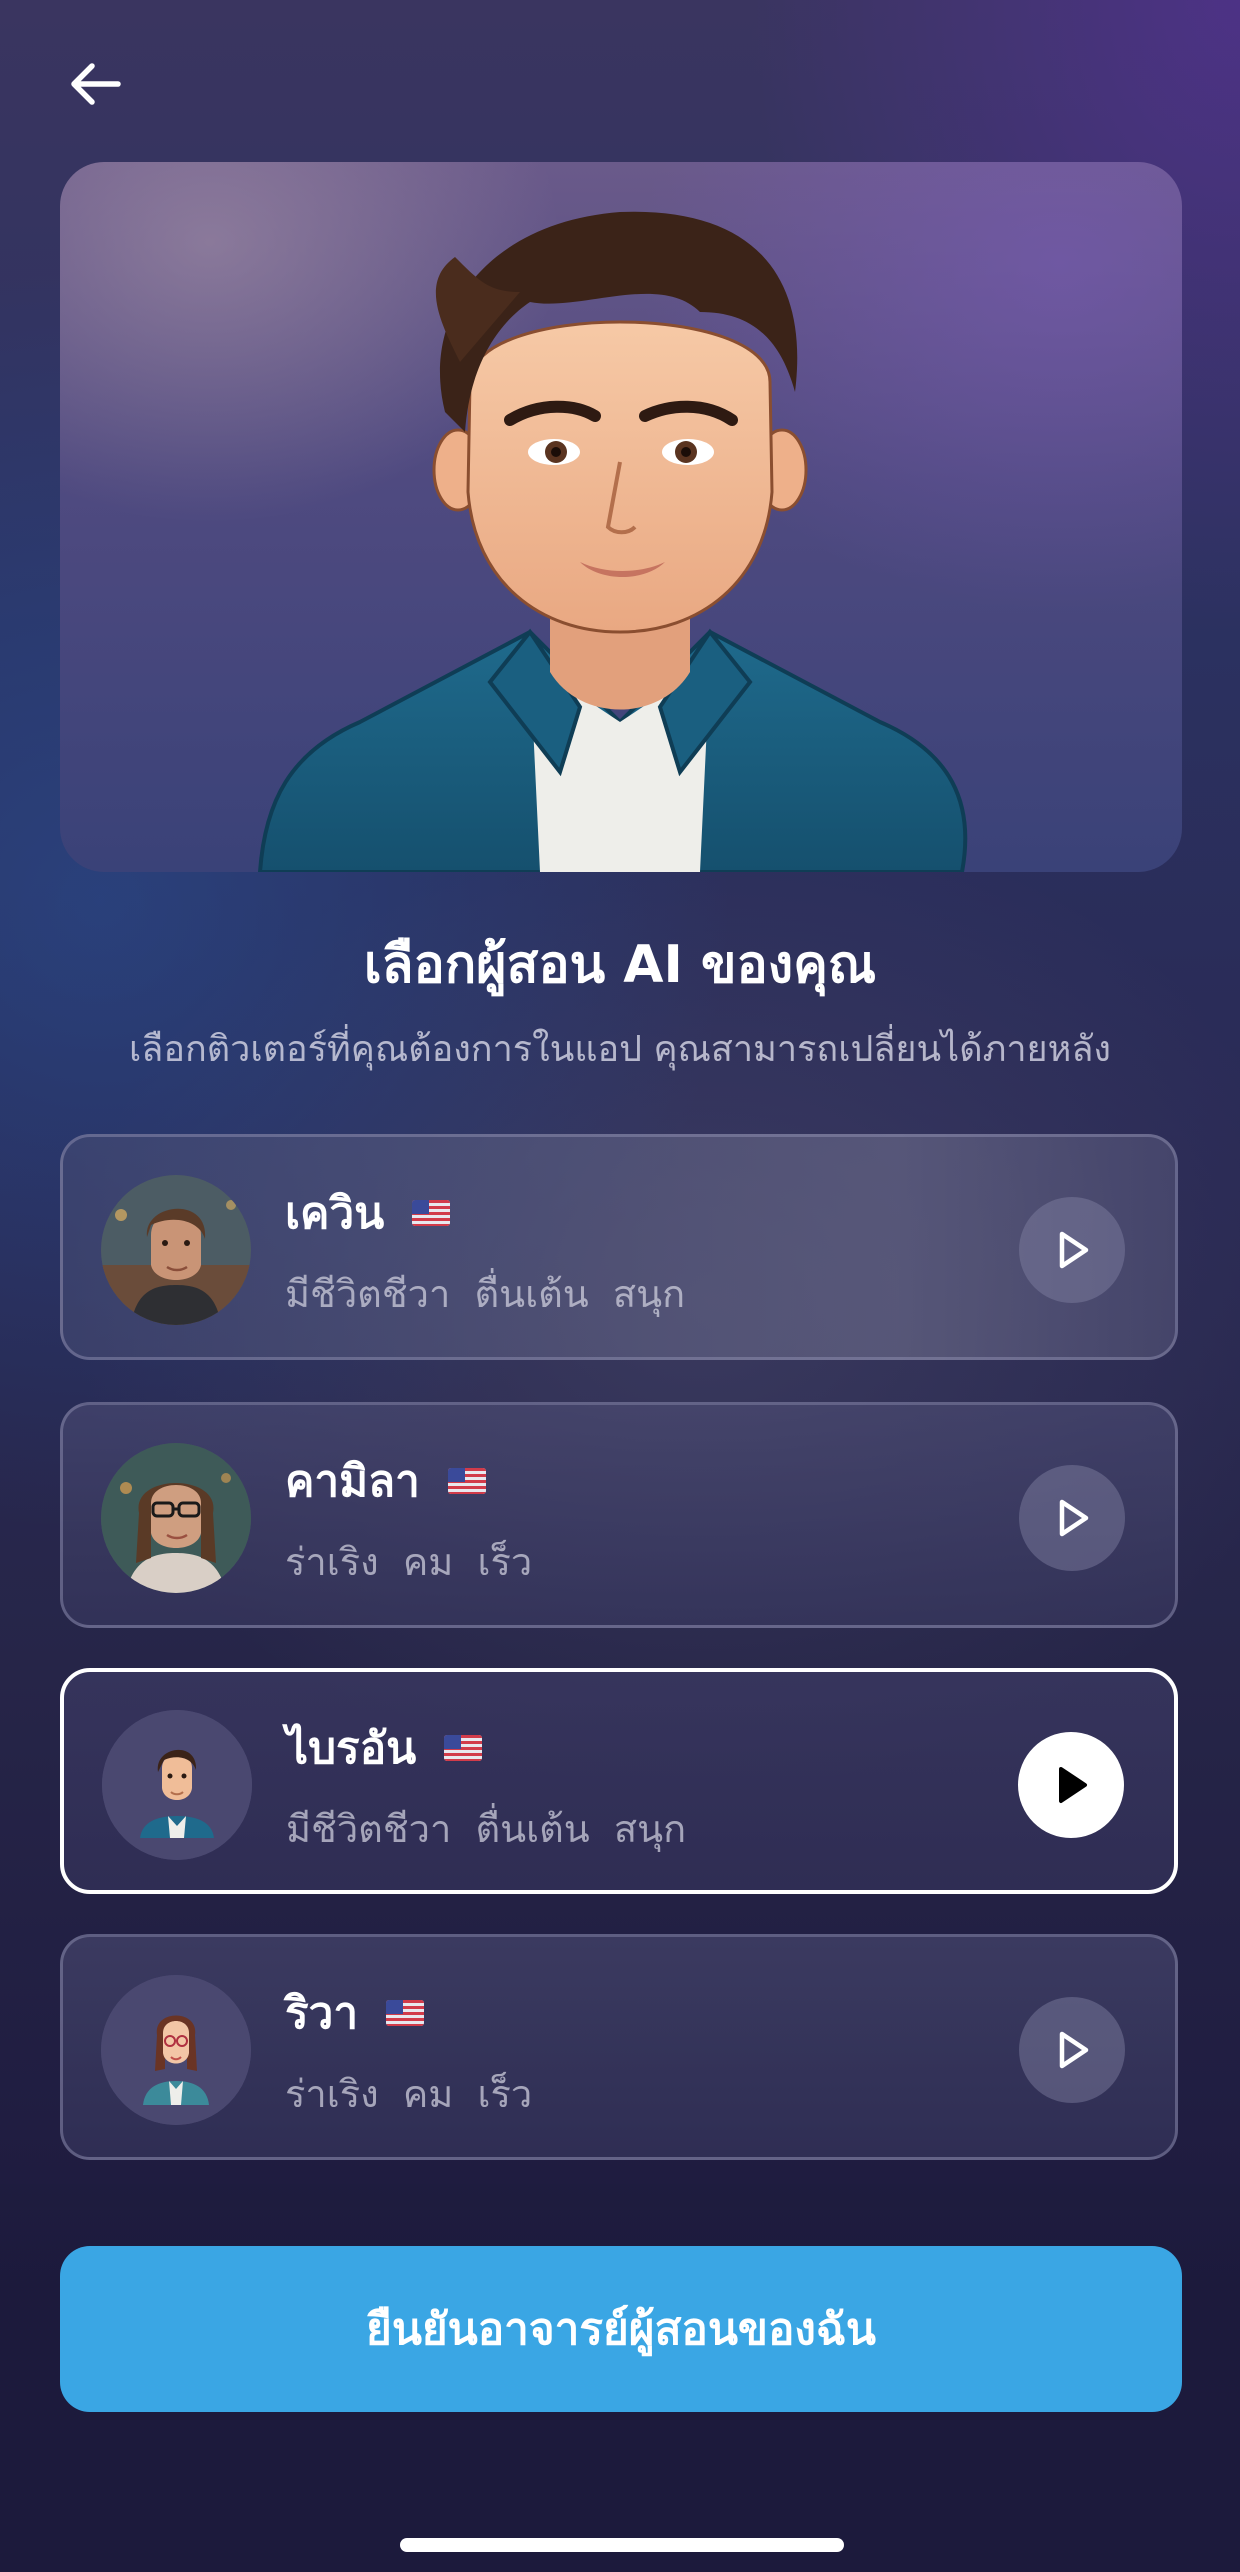 The image size is (1240, 2572). I want to click on tutor-option-kevin: เควิน มีชีวิตชีวา ตื่นเต้น สนุก, so click(619, 1247).